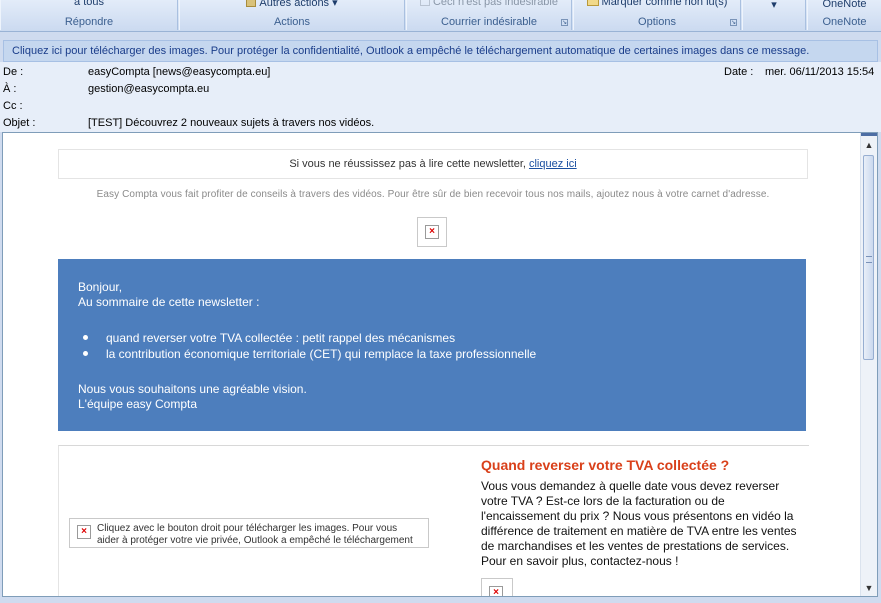  Describe the element at coordinates (333, 4) in the screenshot. I see `dropdown-arrow-icon: ▾` at that location.